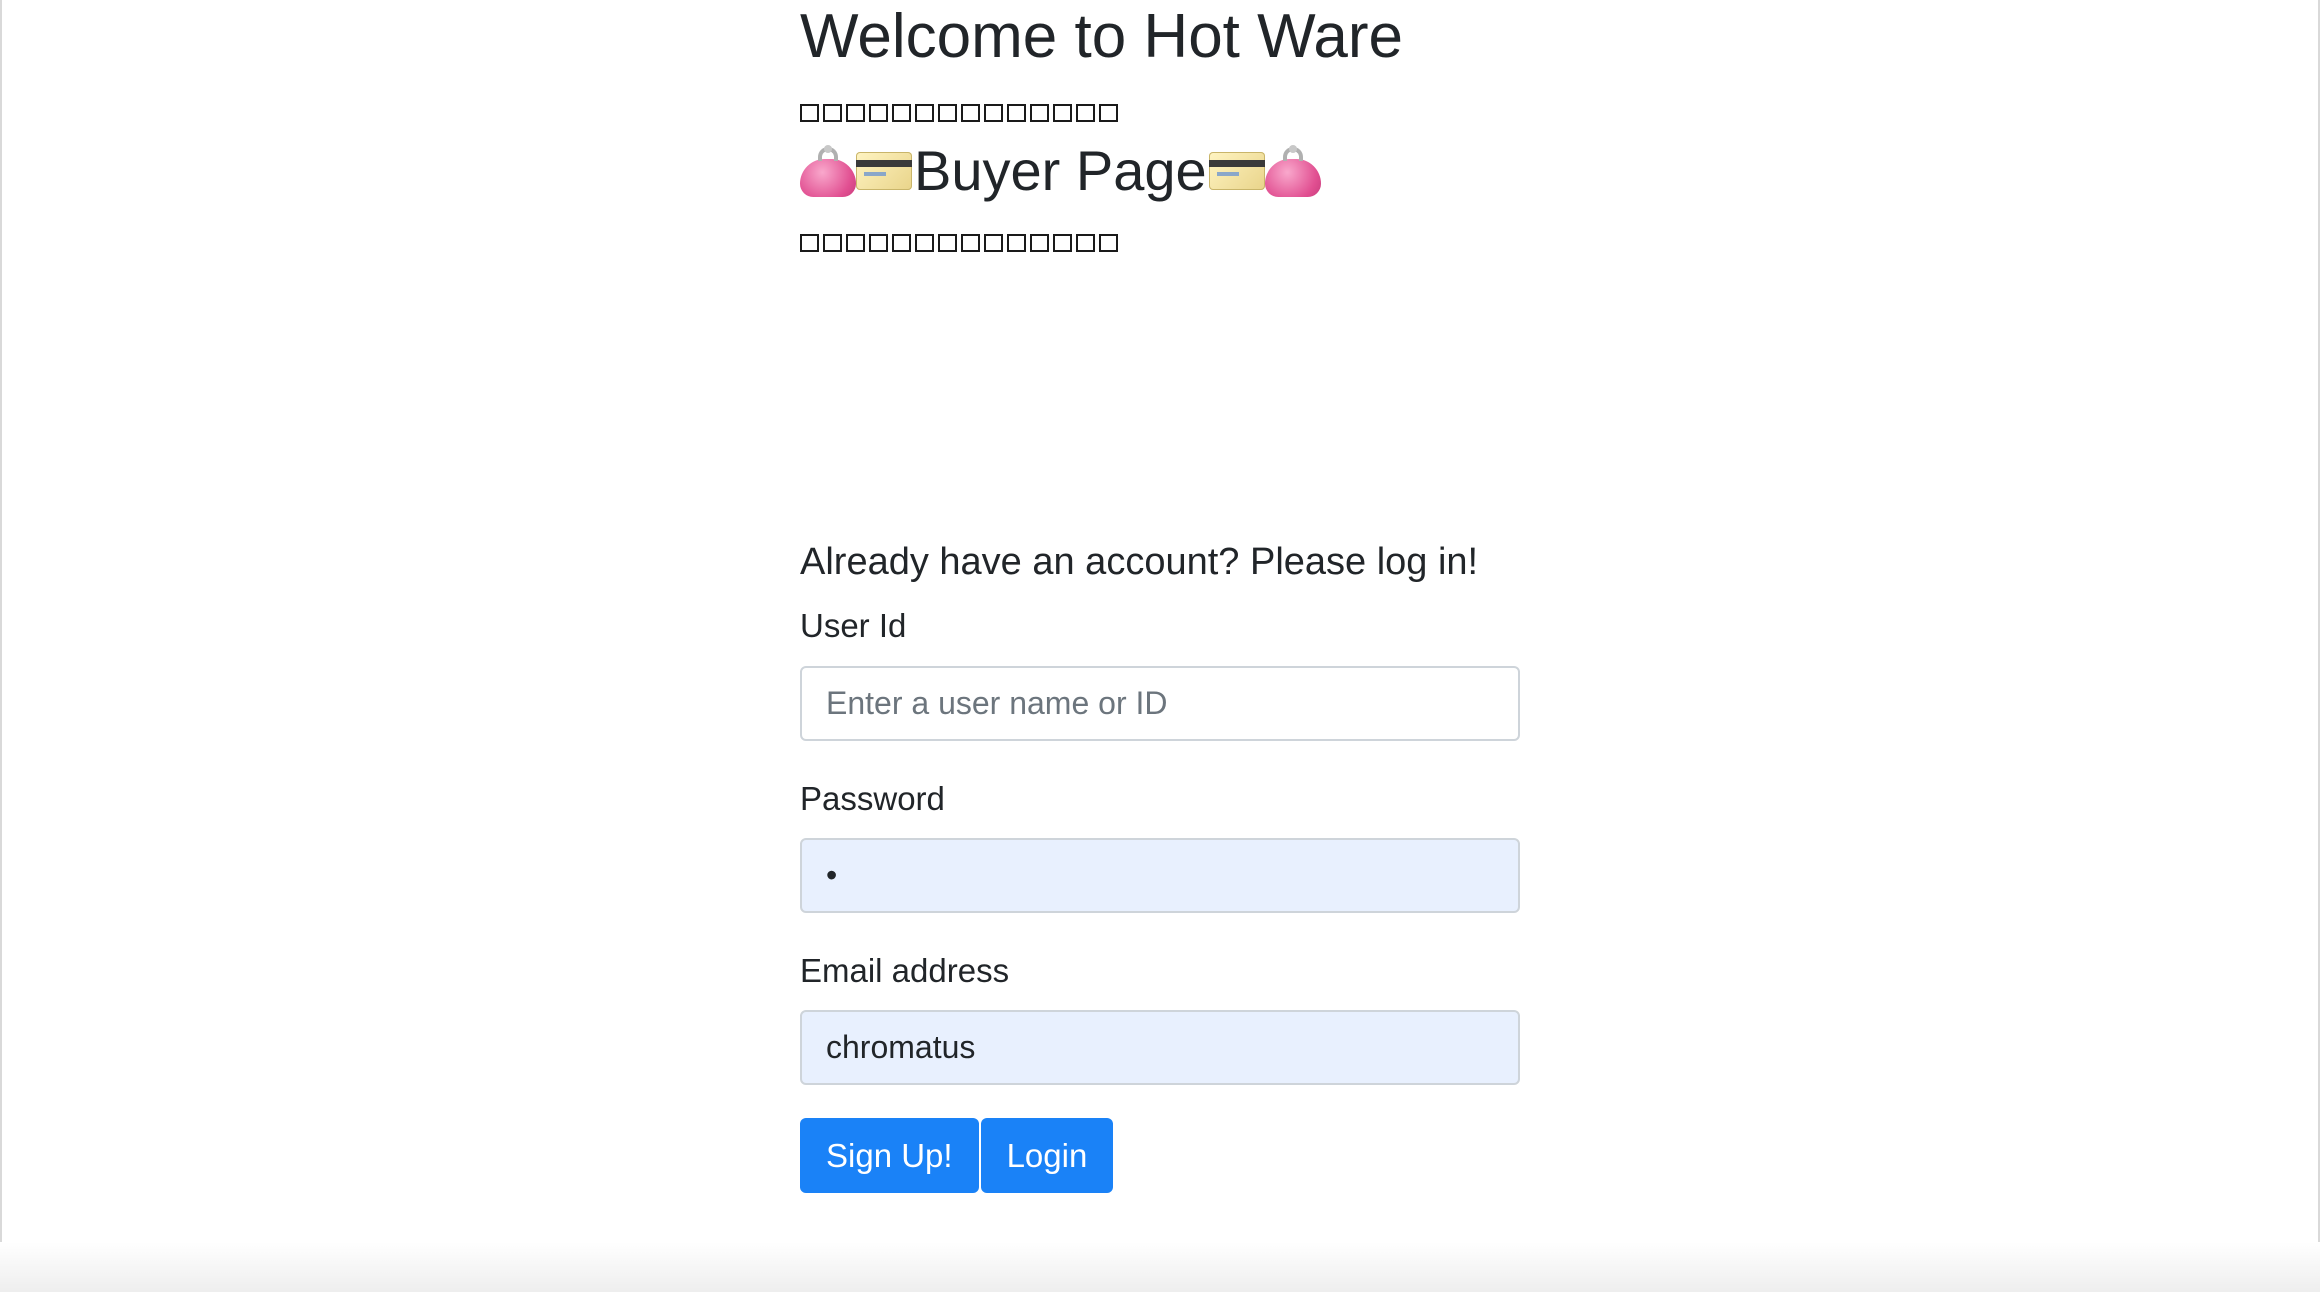 This screenshot has width=2320, height=1292. What do you see at coordinates (1160, 1047) in the screenshot?
I see `email-input` at bounding box center [1160, 1047].